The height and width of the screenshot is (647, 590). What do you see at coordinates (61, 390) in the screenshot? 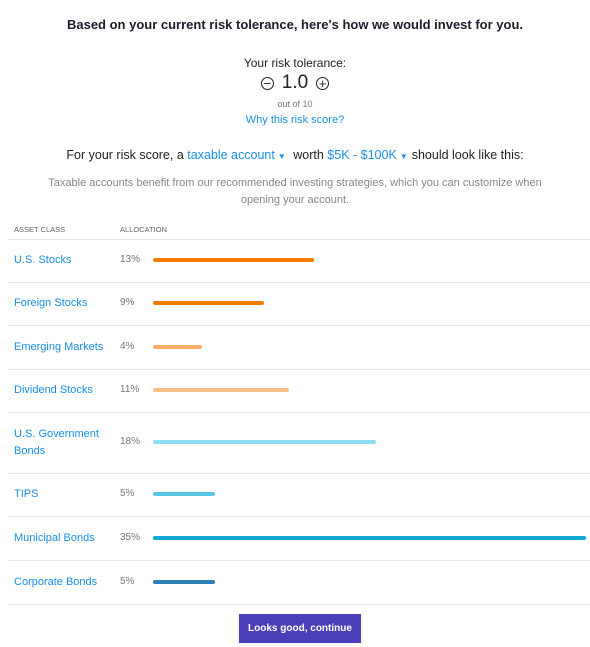
I see `asset-class-link: Dividend Stocks` at bounding box center [61, 390].